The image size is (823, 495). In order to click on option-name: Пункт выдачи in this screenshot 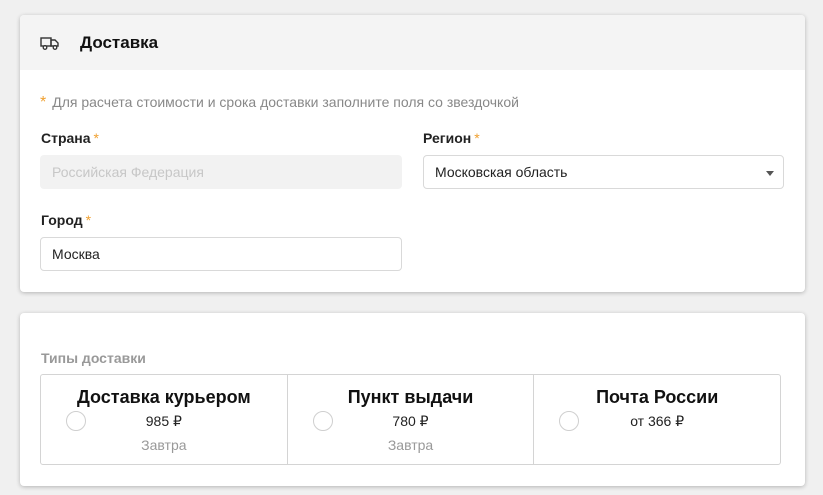, I will do `click(410, 397)`.